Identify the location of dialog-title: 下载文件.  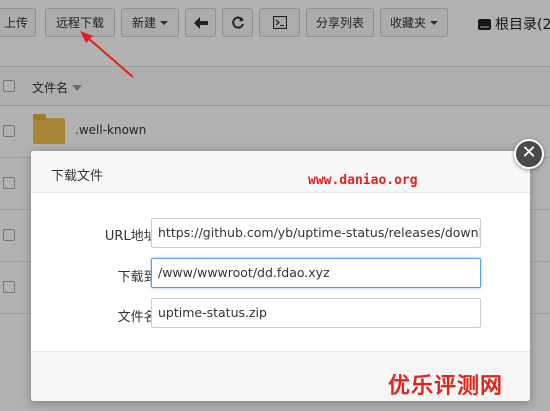
(77, 176).